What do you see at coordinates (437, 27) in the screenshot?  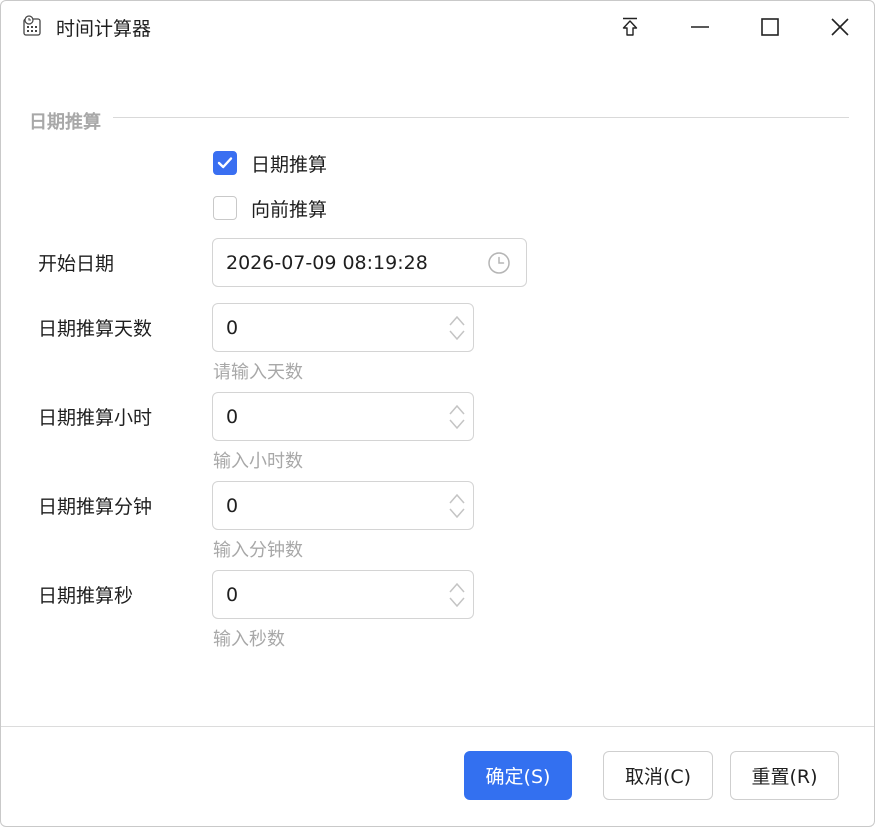 I see `title-bar: 时间计算器` at bounding box center [437, 27].